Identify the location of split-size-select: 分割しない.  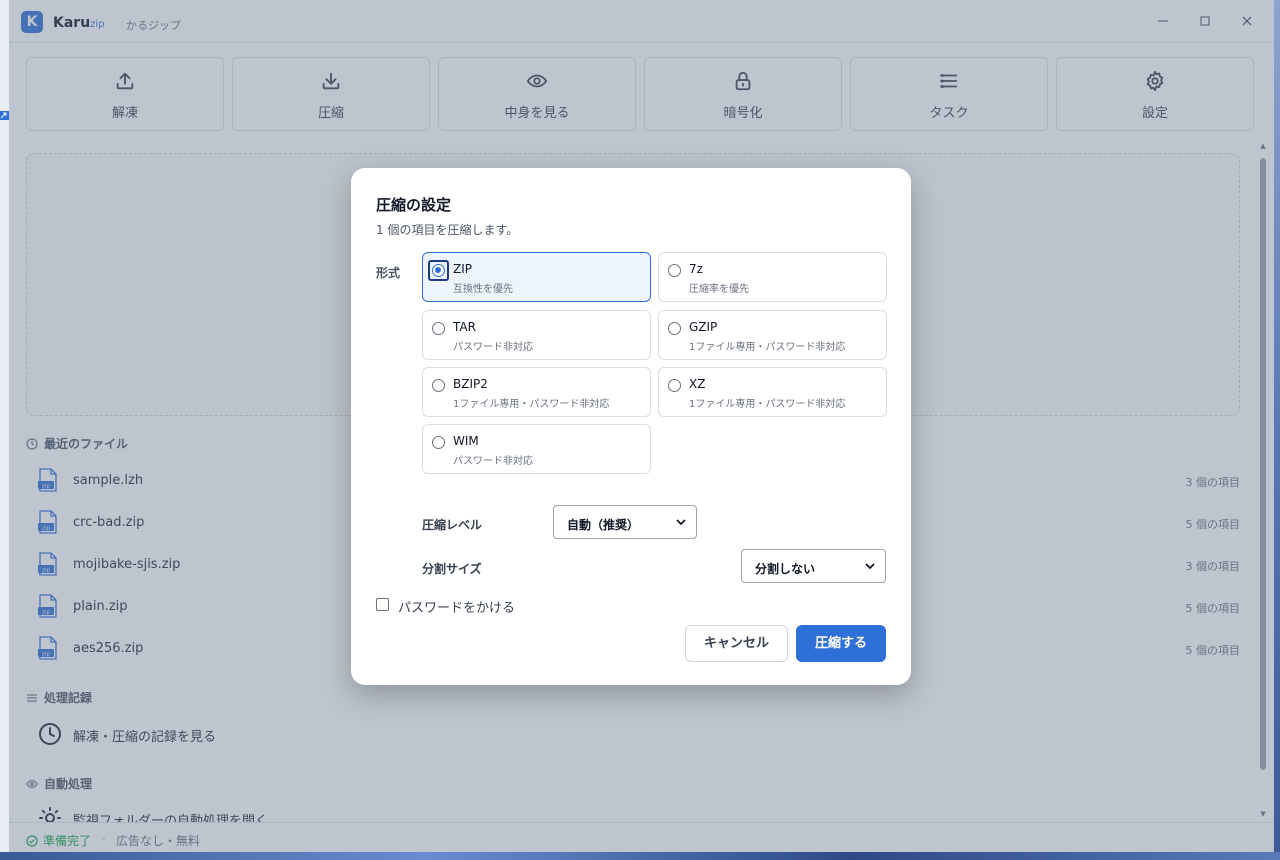
(813, 566).